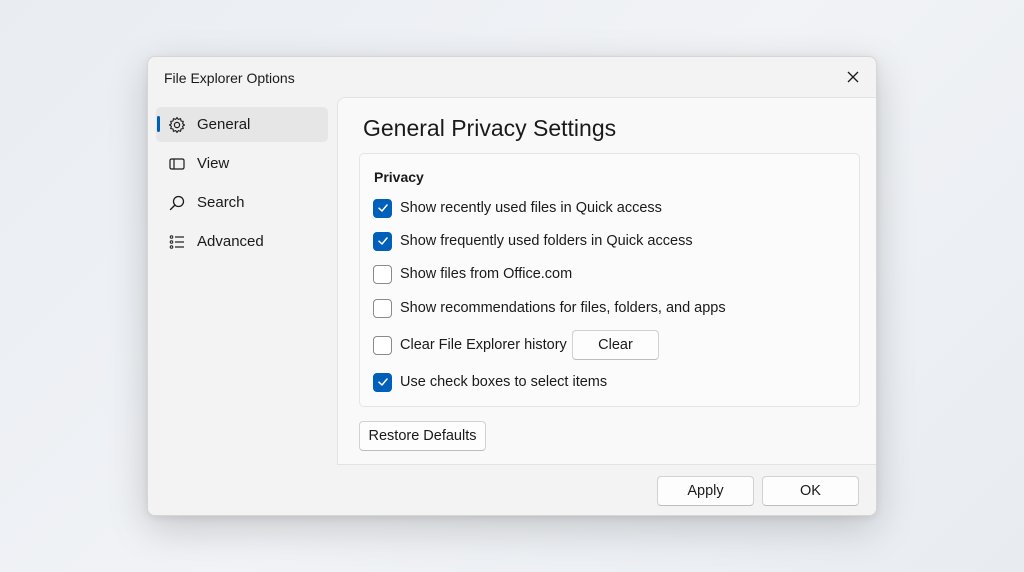 This screenshot has height=572, width=1024. What do you see at coordinates (399, 177) in the screenshot?
I see `section-header: Privacy` at bounding box center [399, 177].